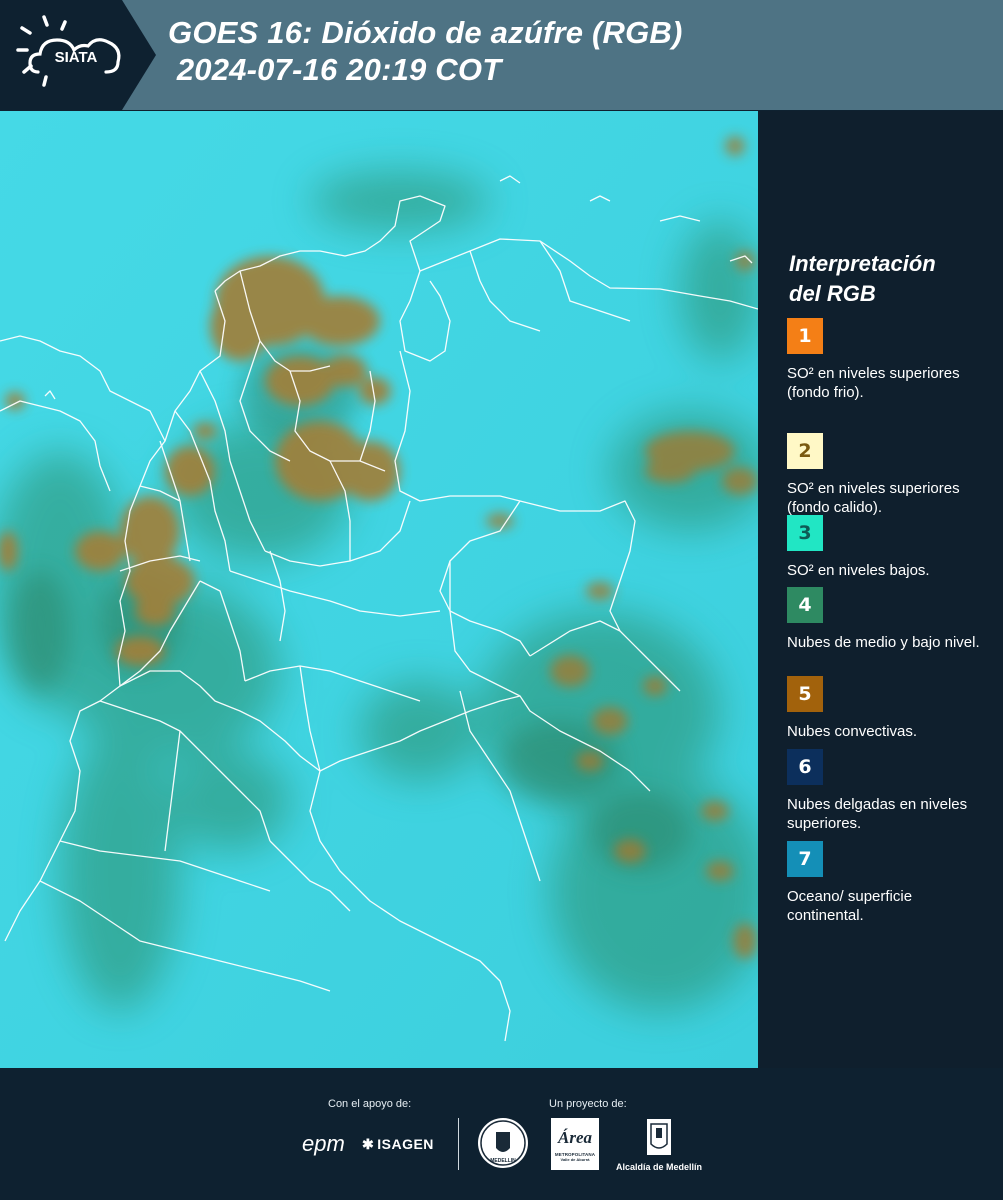 This screenshot has height=1200, width=1003. What do you see at coordinates (889, 791) in the screenshot?
I see `legend-item: 6 Nubes delgadas en niveles superiores.` at bounding box center [889, 791].